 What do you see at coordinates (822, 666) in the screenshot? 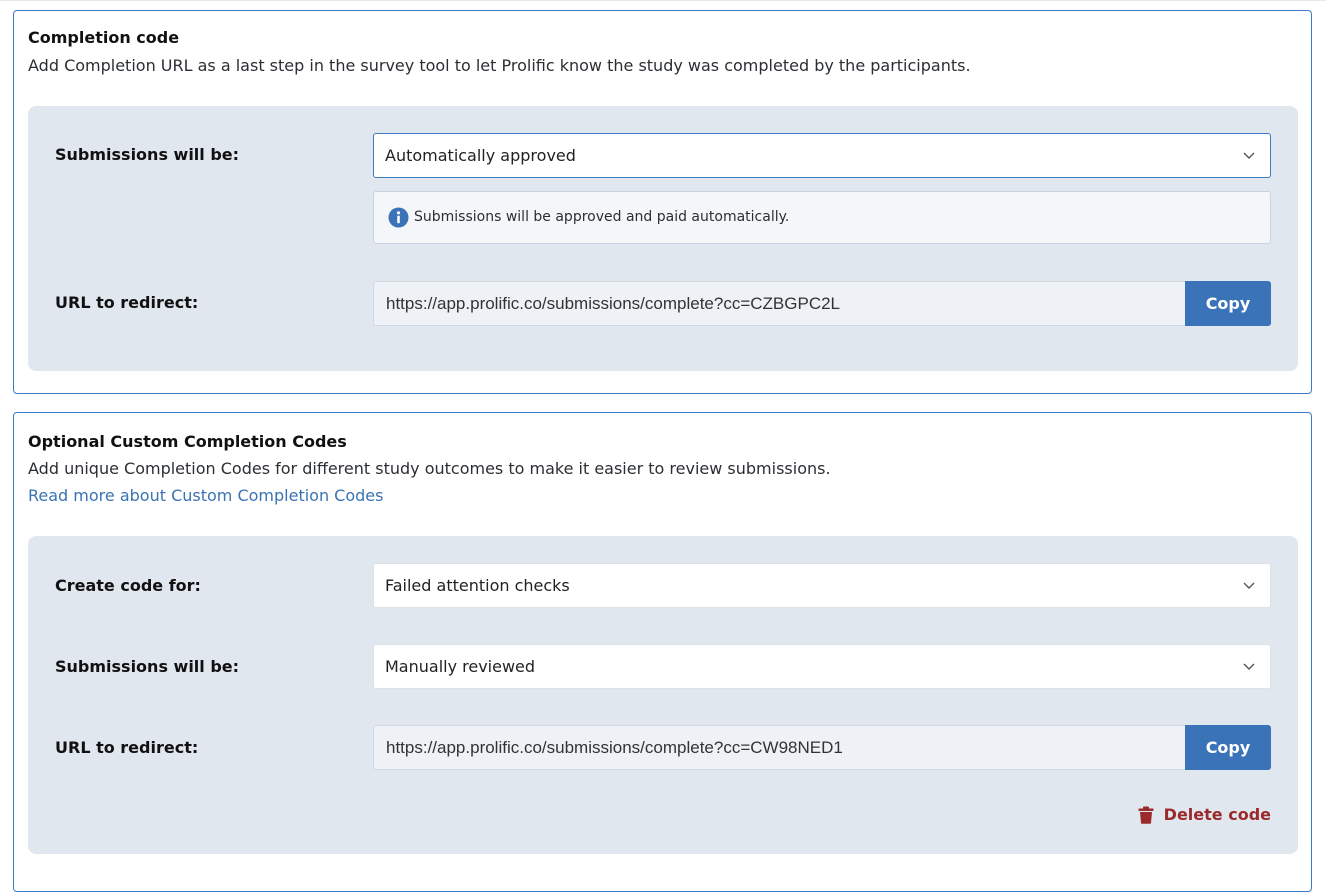
I see `submissions-select: Manually reviewed` at bounding box center [822, 666].